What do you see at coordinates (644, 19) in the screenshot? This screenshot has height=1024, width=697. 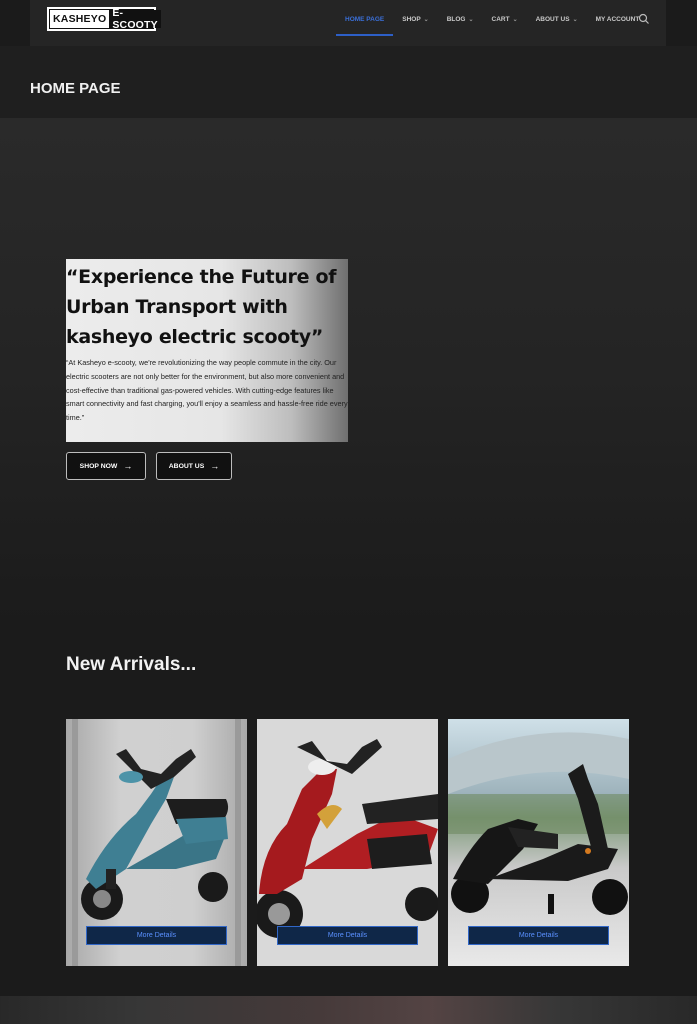 I see `search-icon` at bounding box center [644, 19].